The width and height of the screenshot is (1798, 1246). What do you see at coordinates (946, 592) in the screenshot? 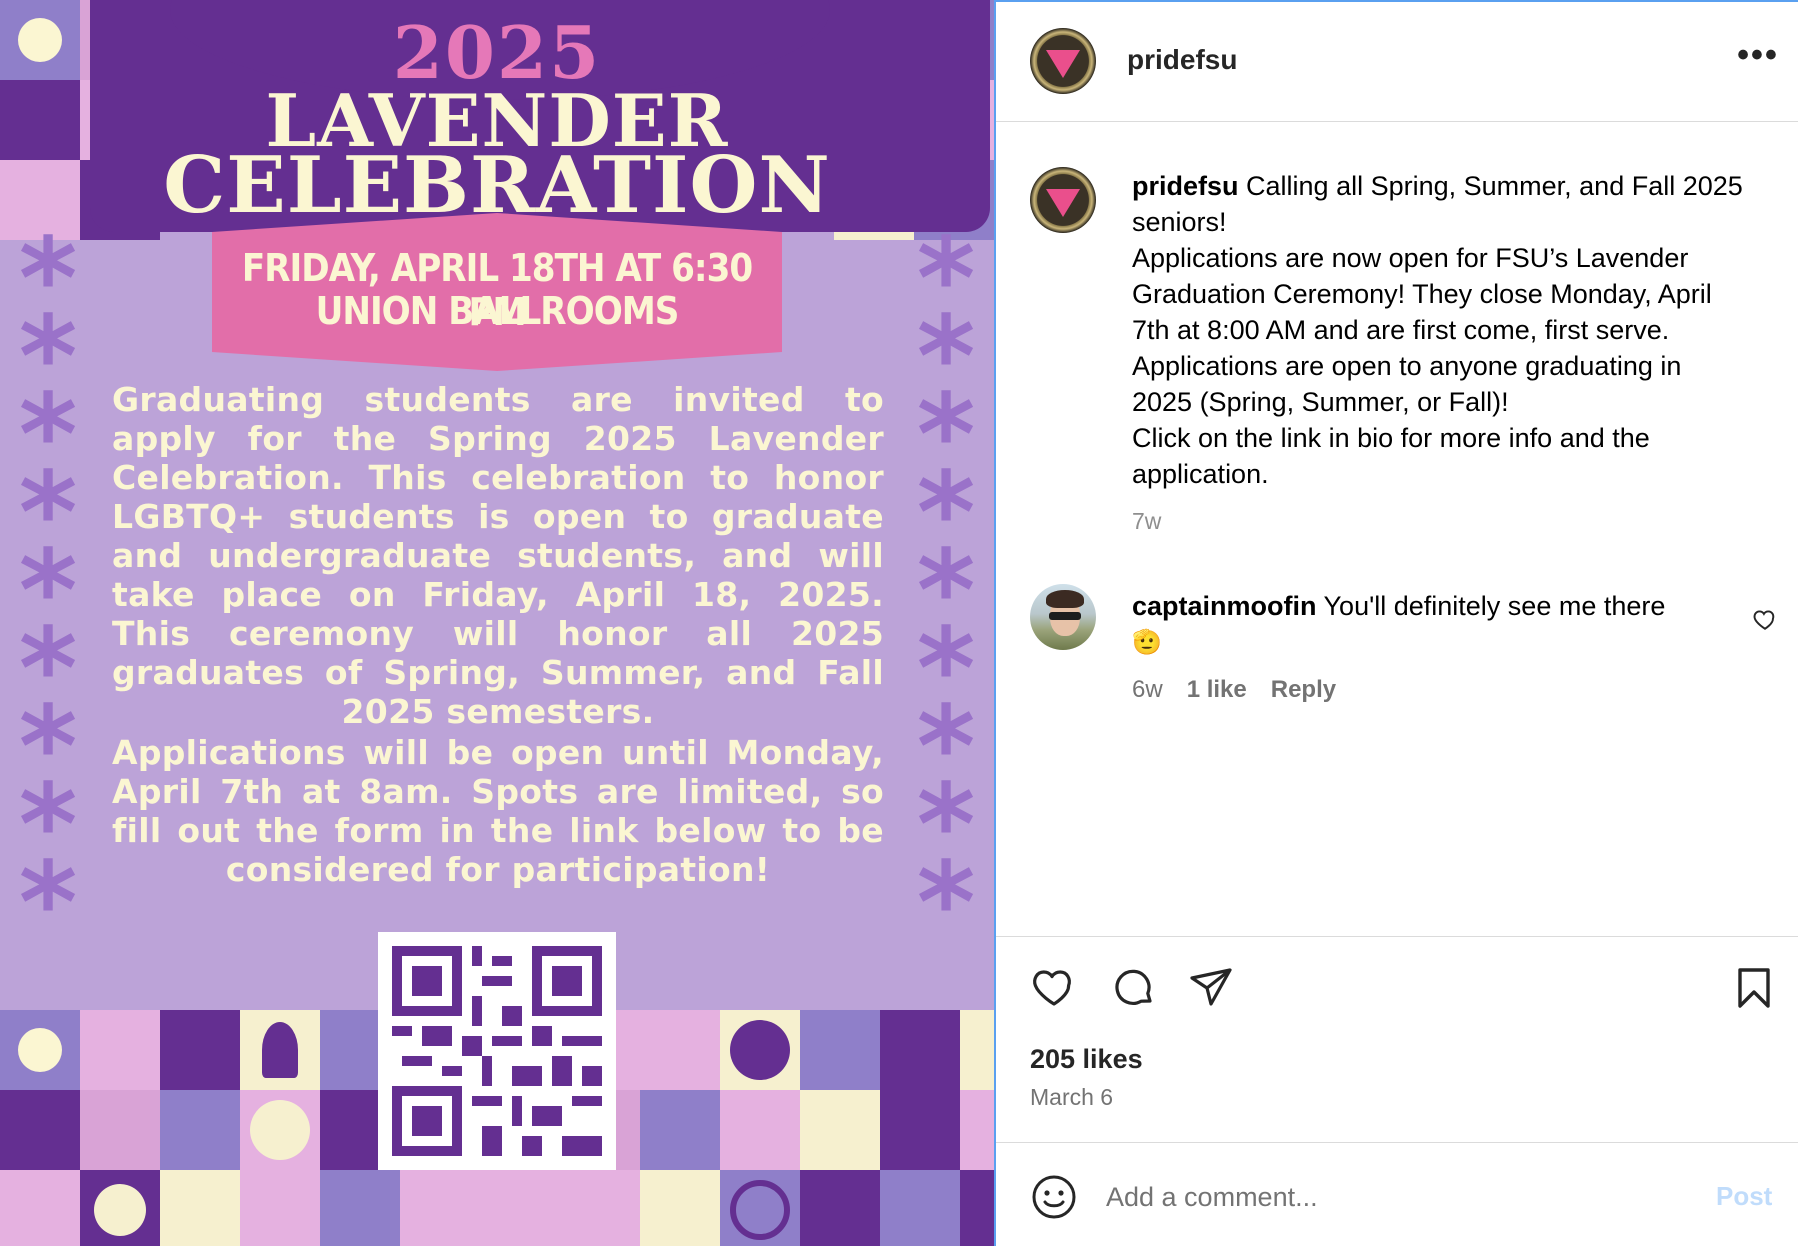
I see `decorative-asterisks-right: * * * * * * * * *` at bounding box center [946, 592].